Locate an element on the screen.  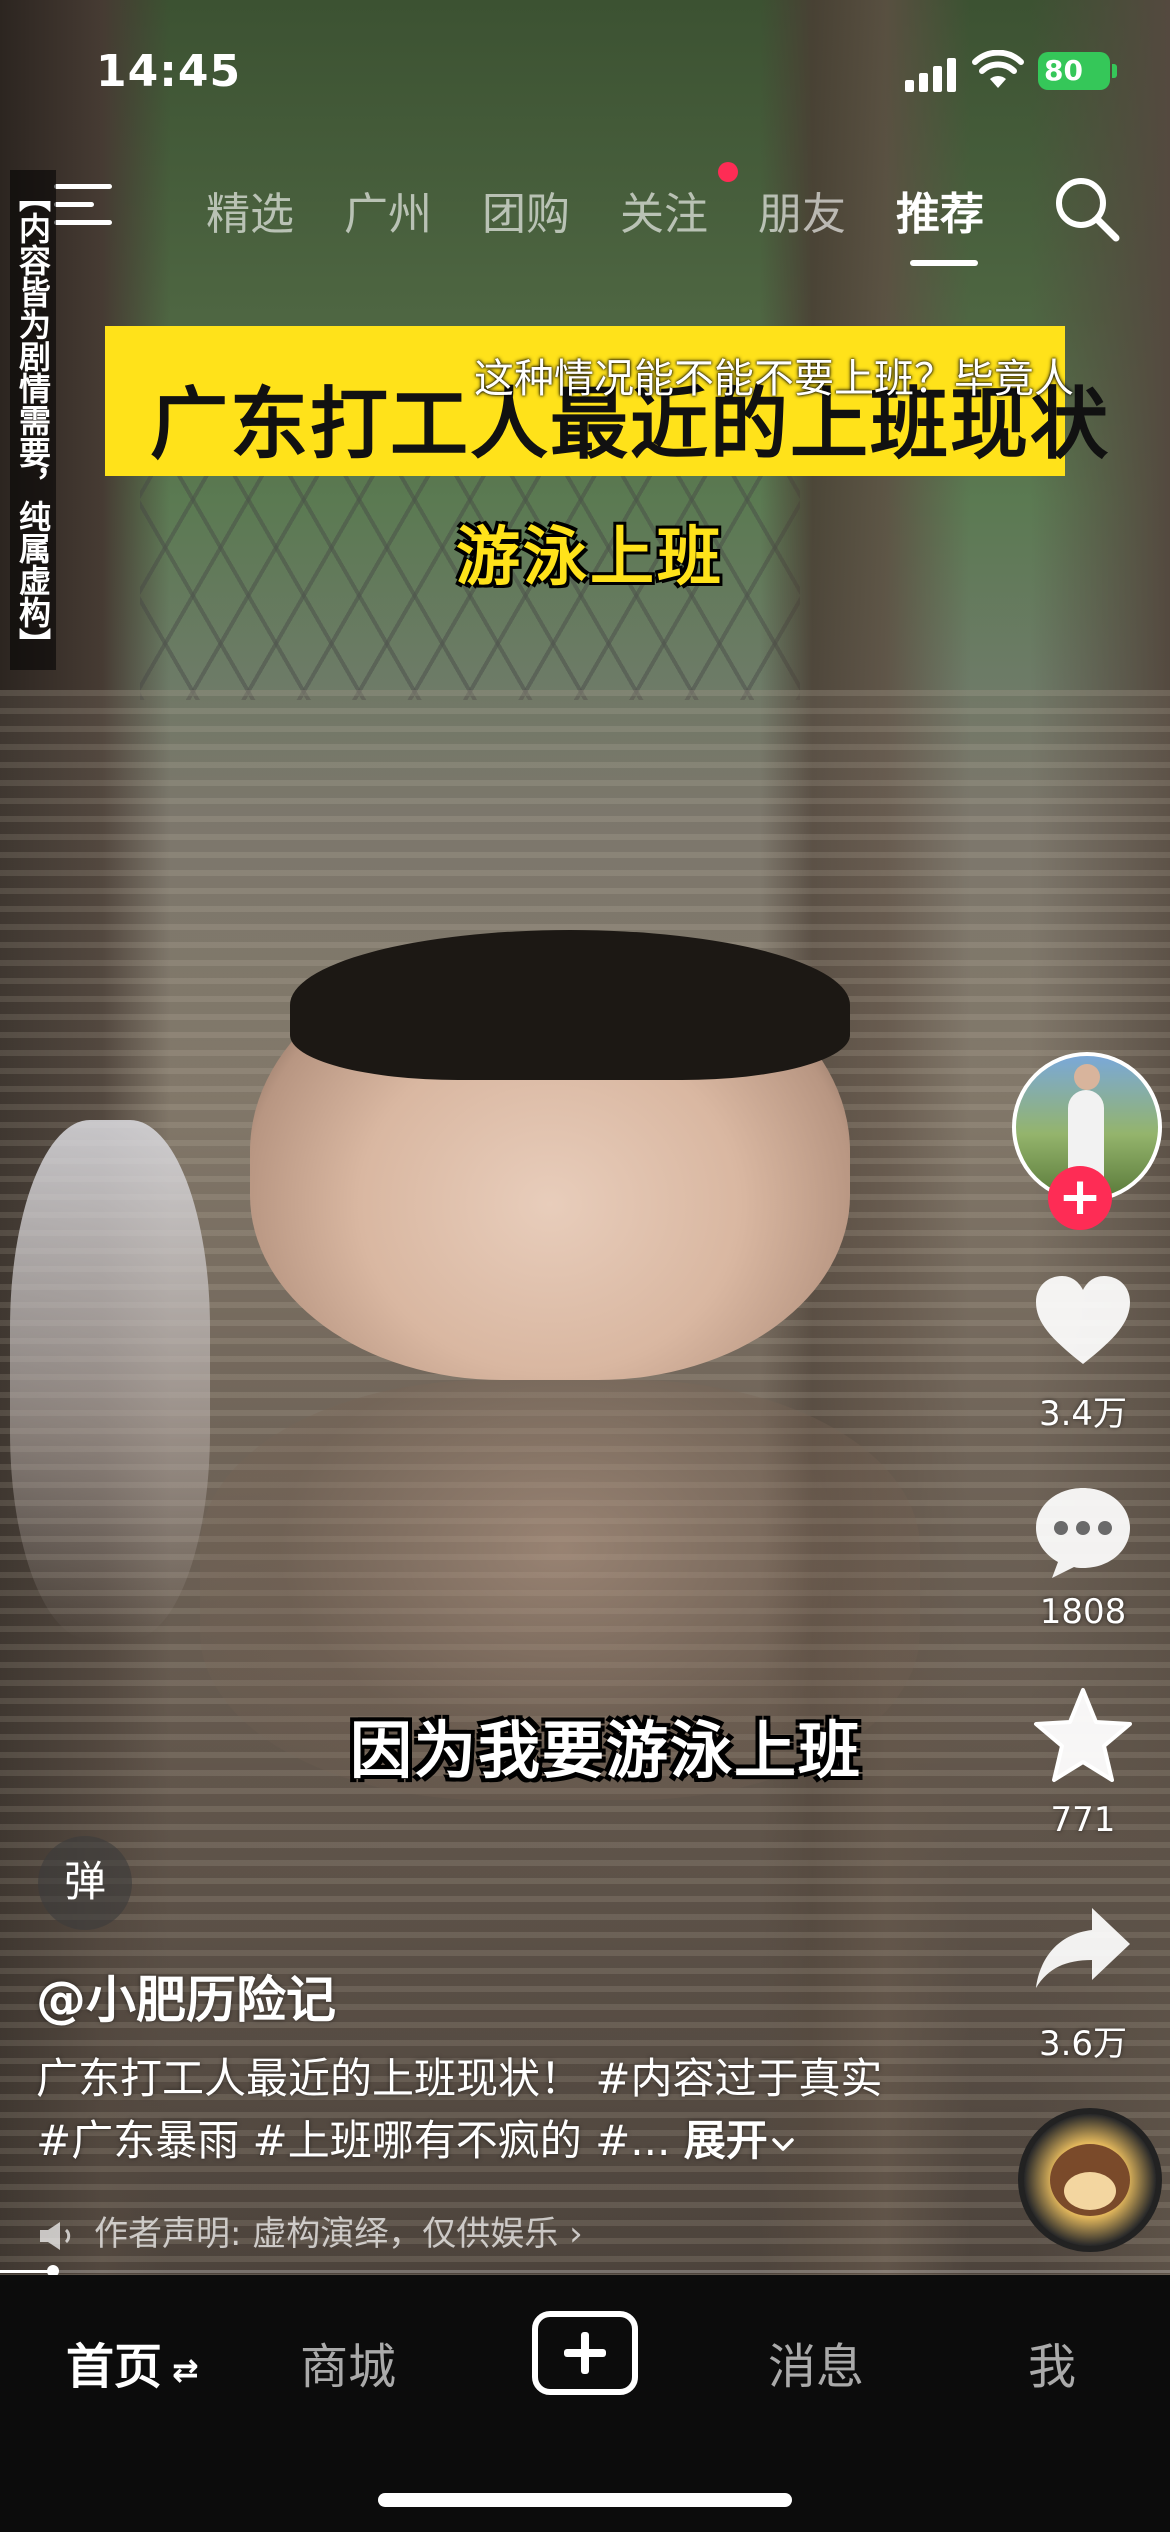
share-icon is located at coordinates (1083, 1950).